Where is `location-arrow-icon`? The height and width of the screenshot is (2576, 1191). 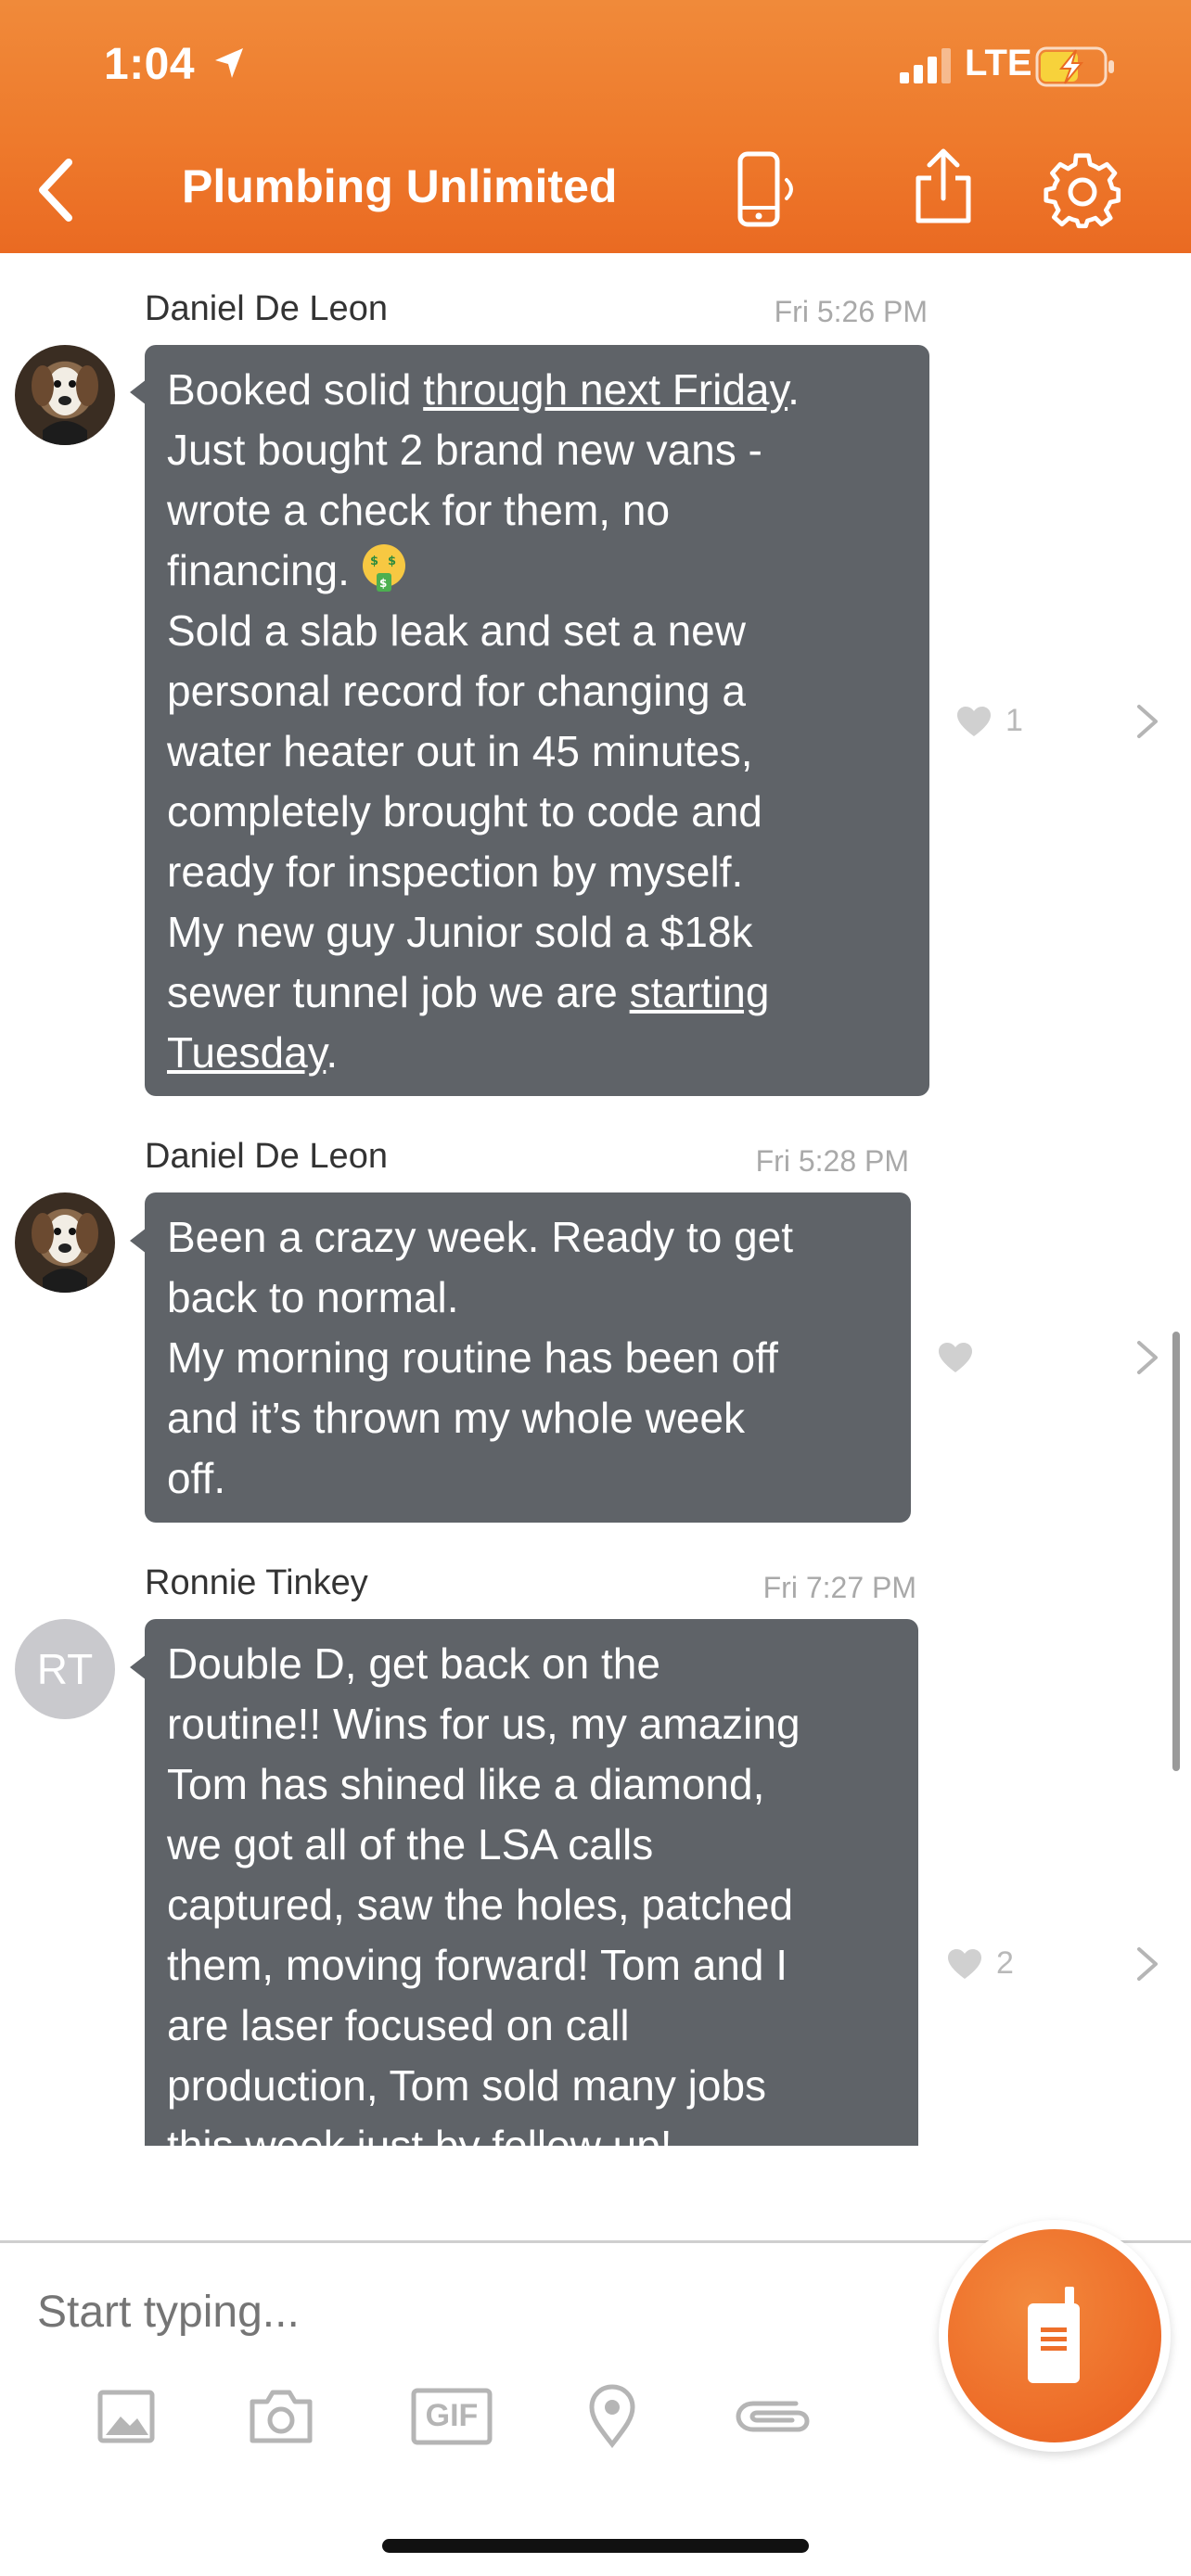
location-arrow-icon is located at coordinates (229, 63).